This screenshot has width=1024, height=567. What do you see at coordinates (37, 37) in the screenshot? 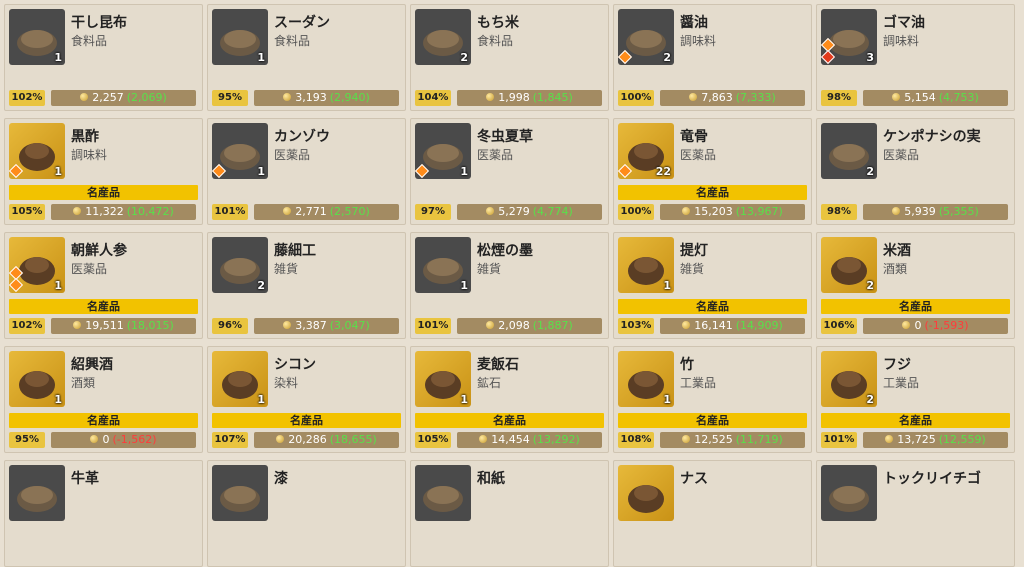
I see `dried-kelp-icon: 1` at bounding box center [37, 37].